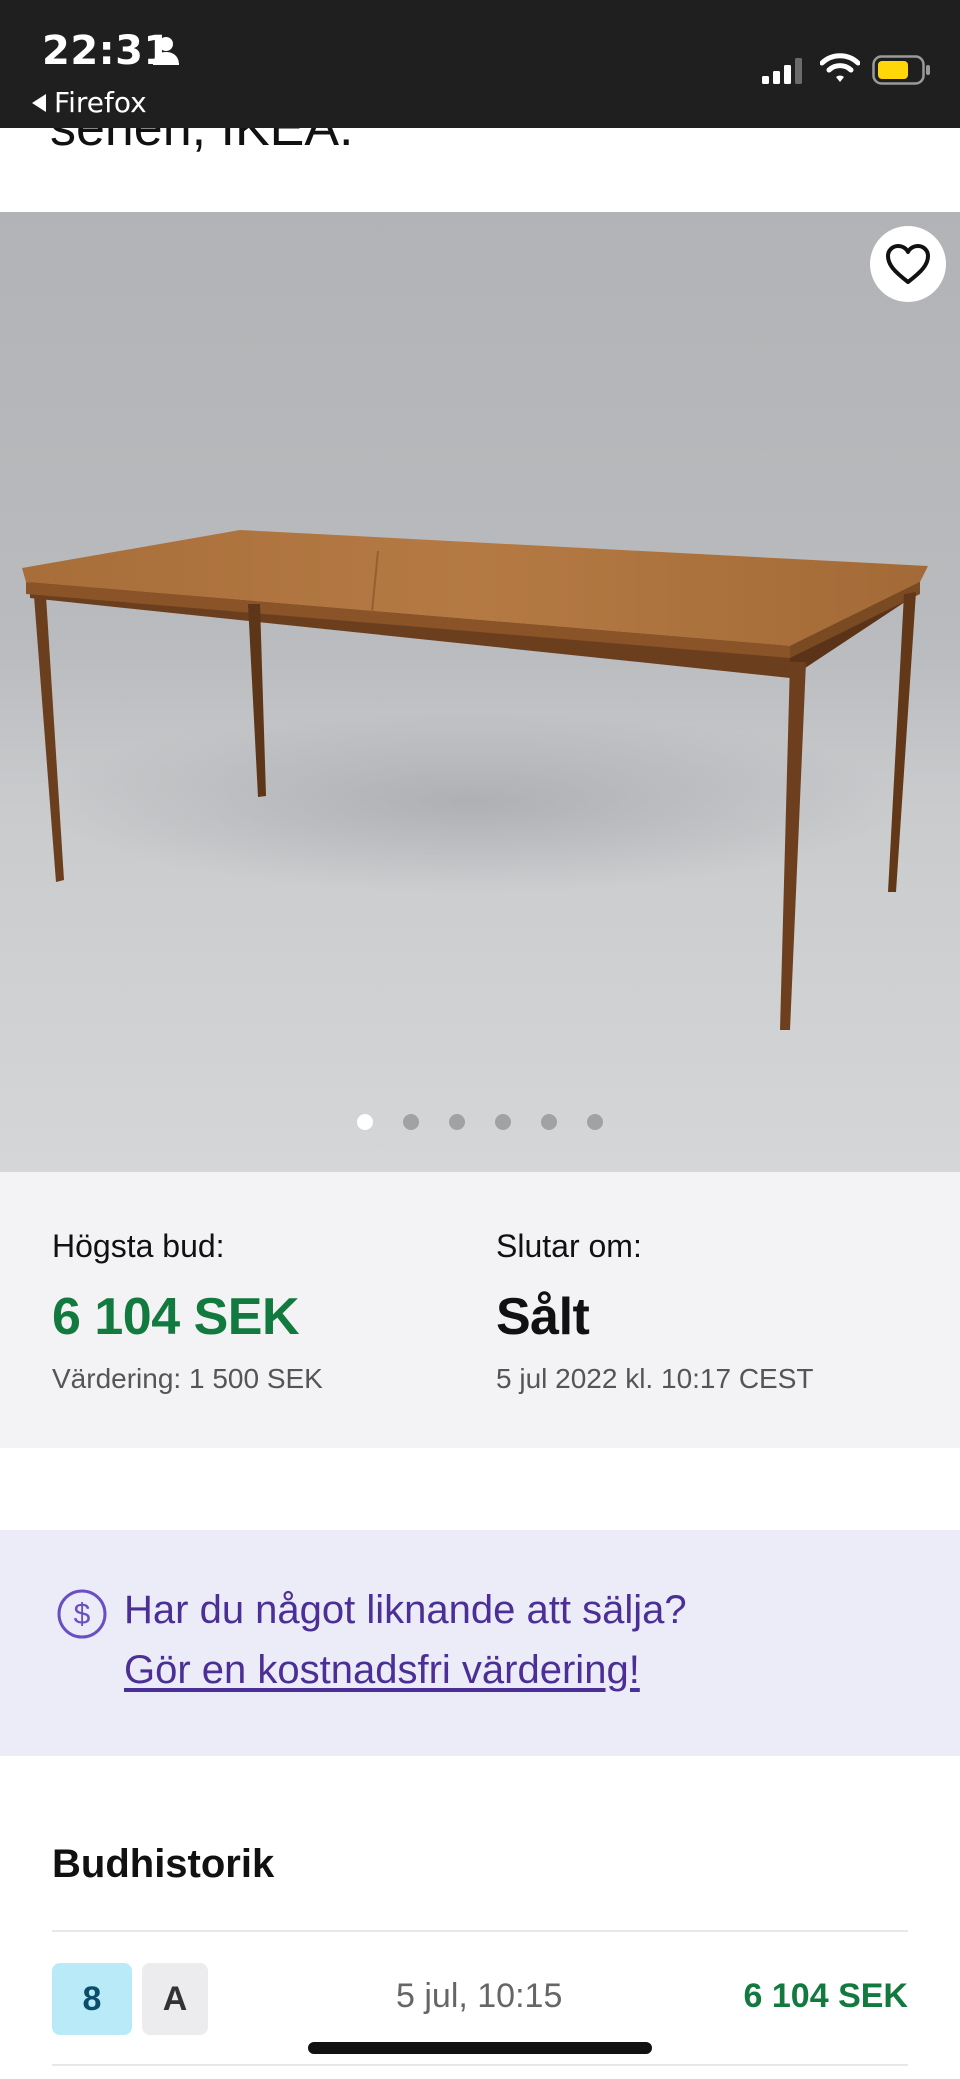 The image size is (960, 2079). I want to click on bid-amount: 6 104 SEK, so click(825, 1996).